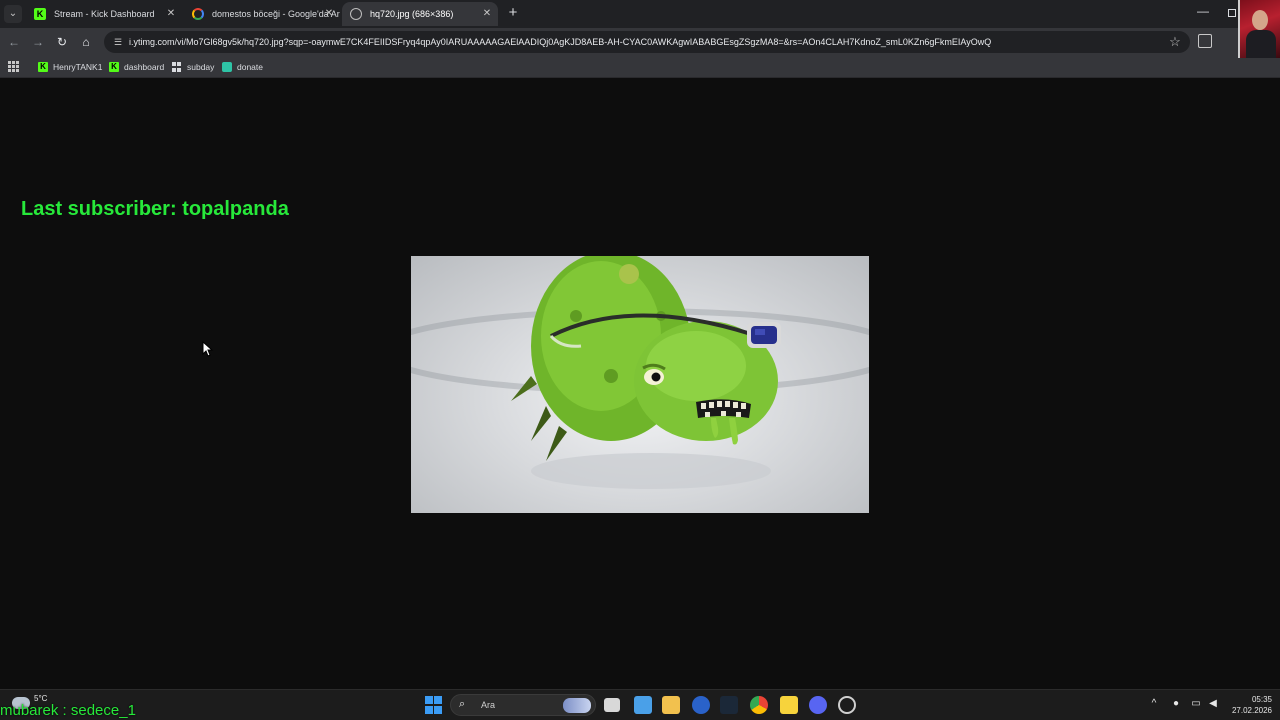 Image resolution: width=1280 pixels, height=720 pixels. What do you see at coordinates (68, 710) in the screenshot?
I see `stream-chat-overlay: mubarek : sedece_1` at bounding box center [68, 710].